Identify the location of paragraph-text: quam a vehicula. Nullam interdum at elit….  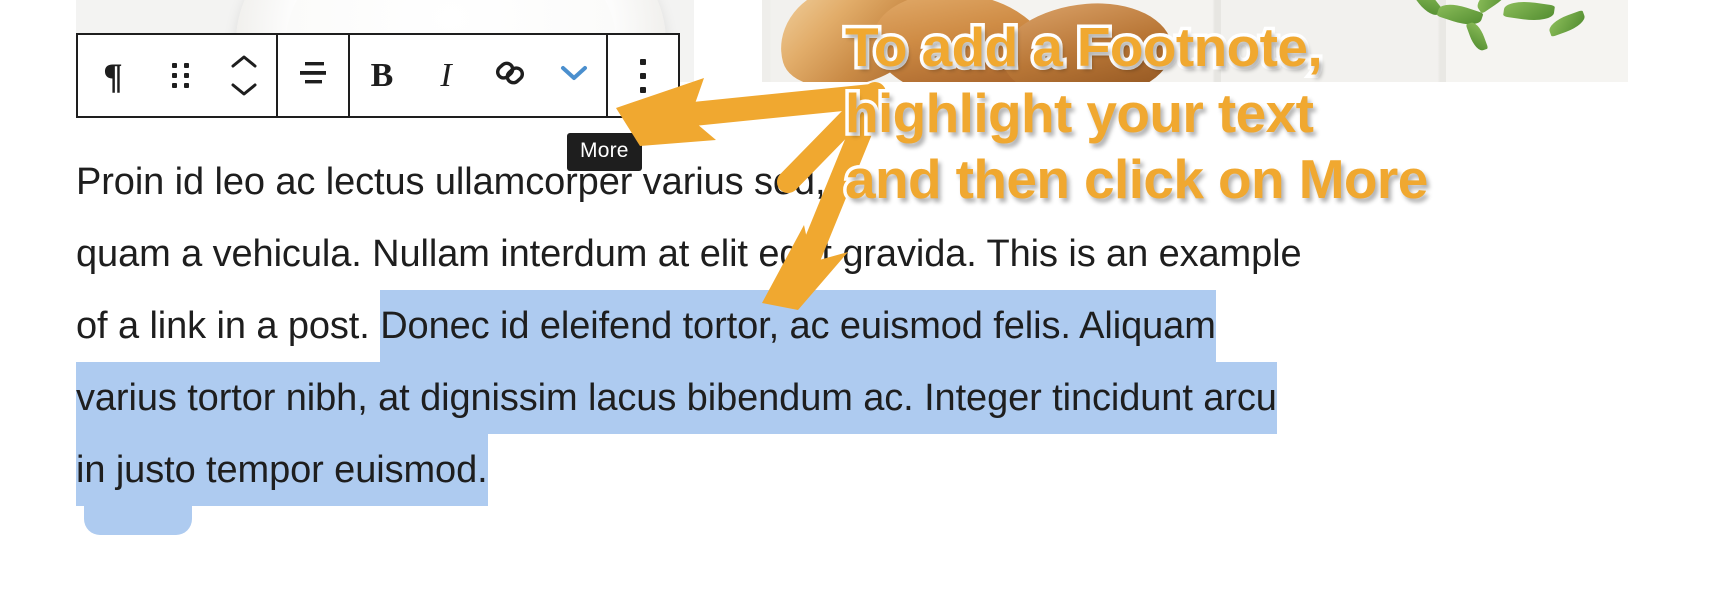
(689, 254).